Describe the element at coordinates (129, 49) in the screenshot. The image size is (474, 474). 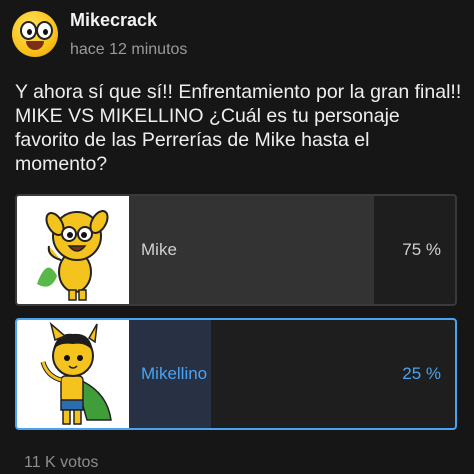
I see `post-timestamp: hace 12 minutos` at that location.